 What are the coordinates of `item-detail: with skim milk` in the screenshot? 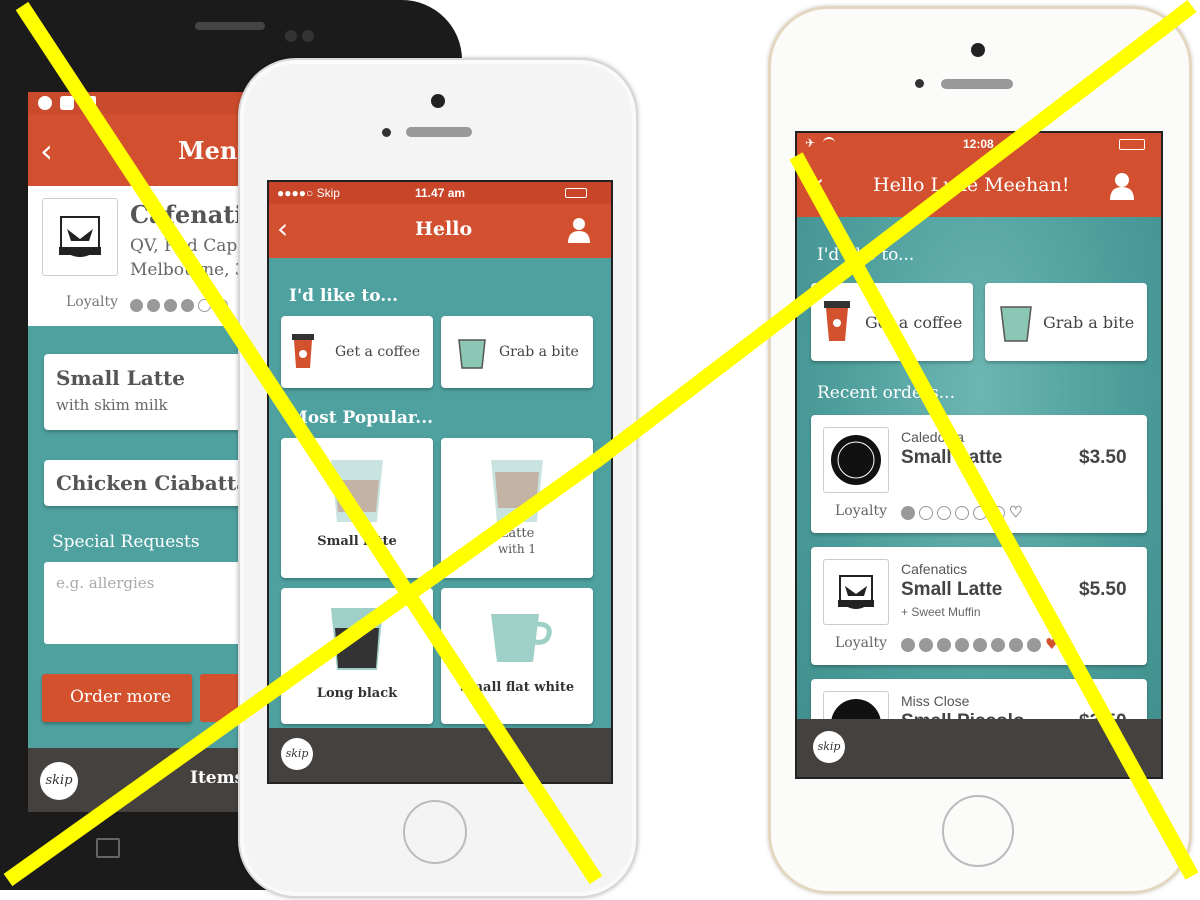 It's located at (112, 405).